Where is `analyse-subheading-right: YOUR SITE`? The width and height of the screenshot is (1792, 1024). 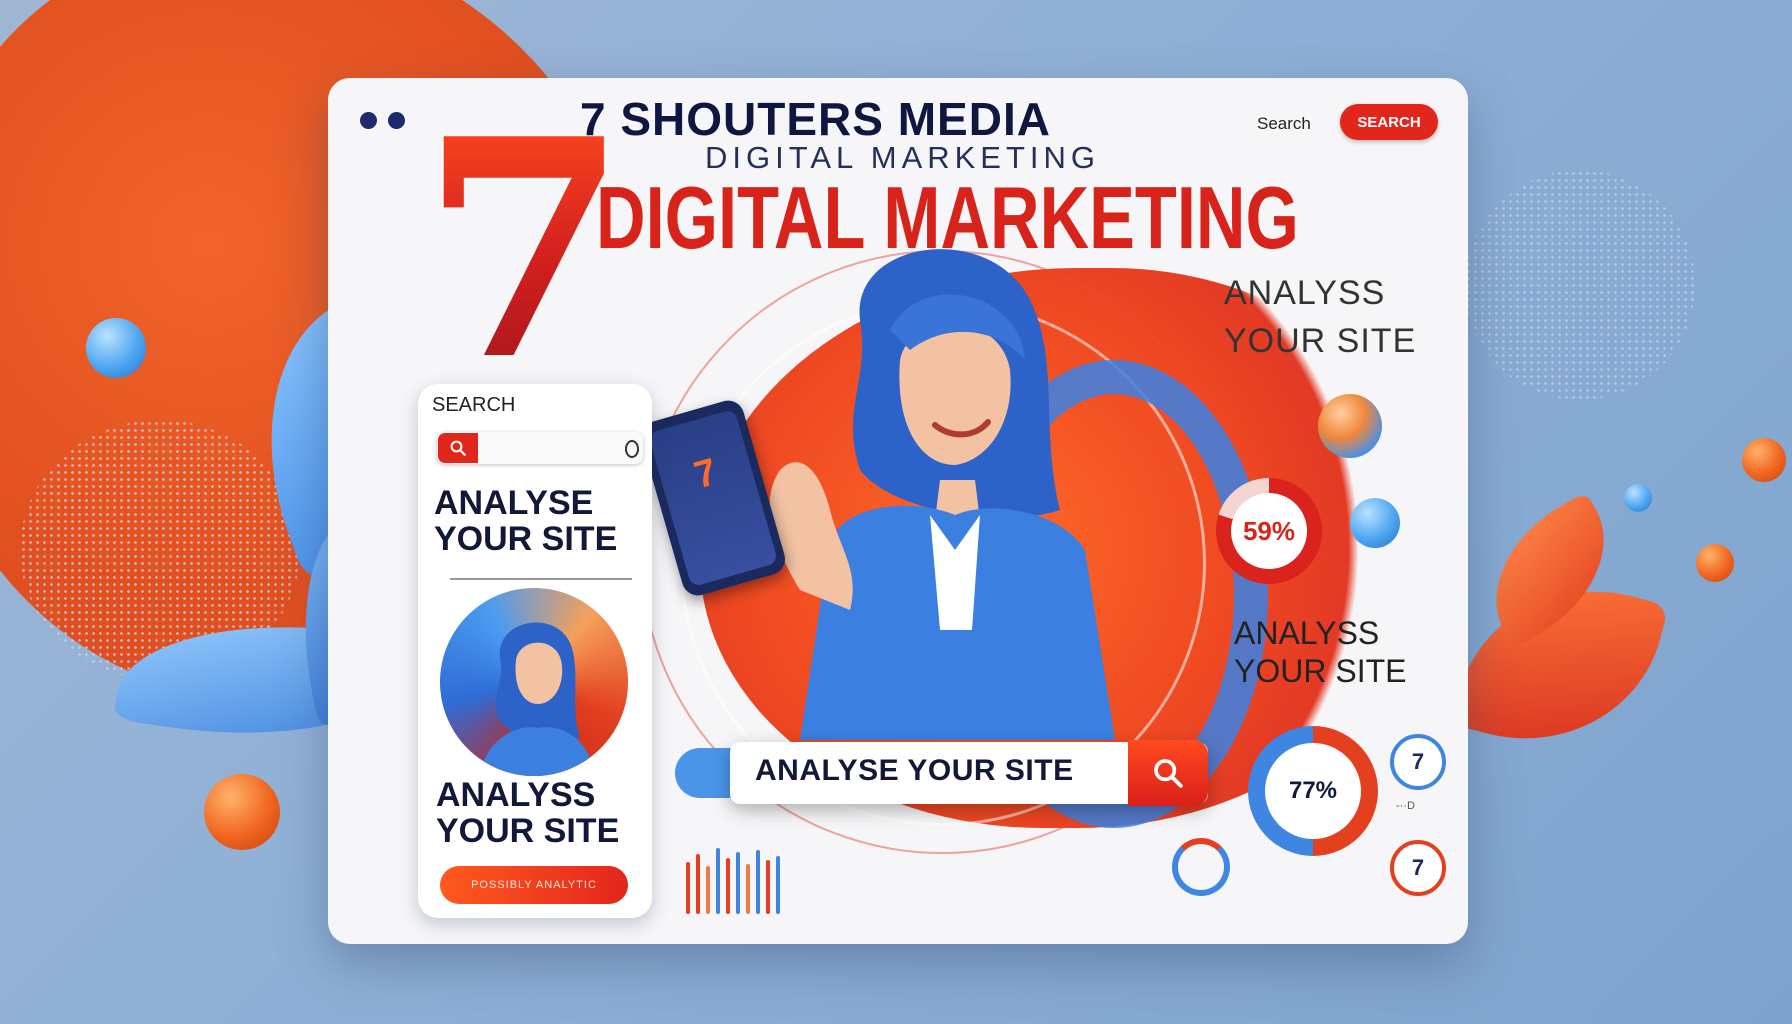 analyse-subheading-right: YOUR SITE is located at coordinates (1320, 341).